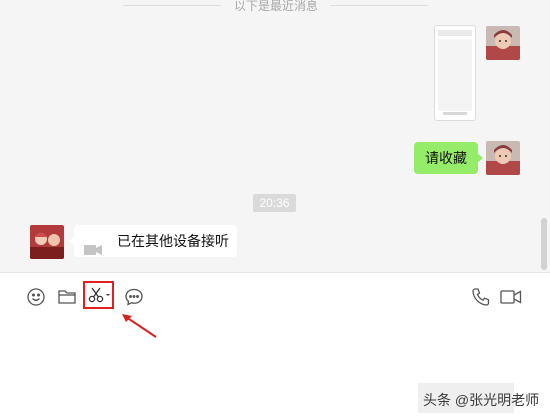  What do you see at coordinates (93, 251) in the screenshot?
I see `video-camera-icon` at bounding box center [93, 251].